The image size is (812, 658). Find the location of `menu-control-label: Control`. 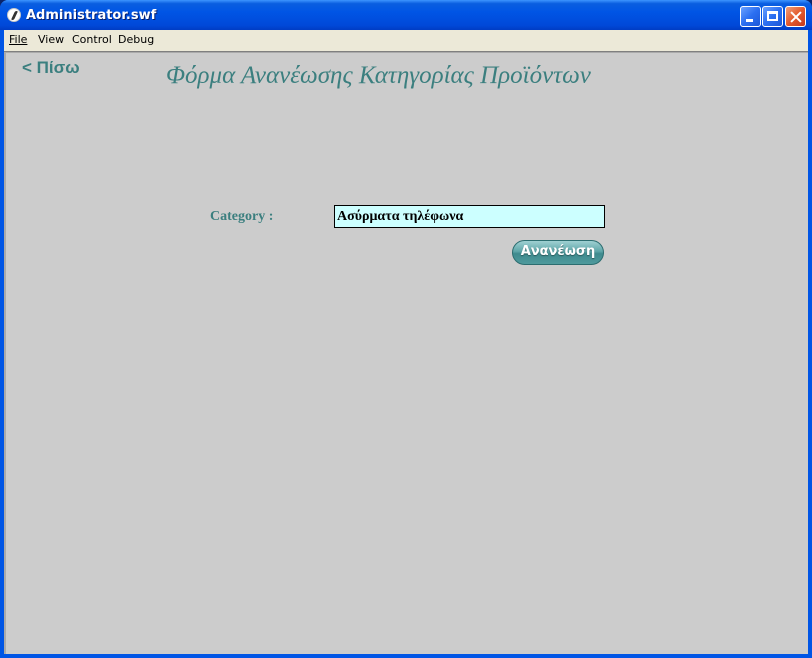

menu-control-label: Control is located at coordinates (92, 39).